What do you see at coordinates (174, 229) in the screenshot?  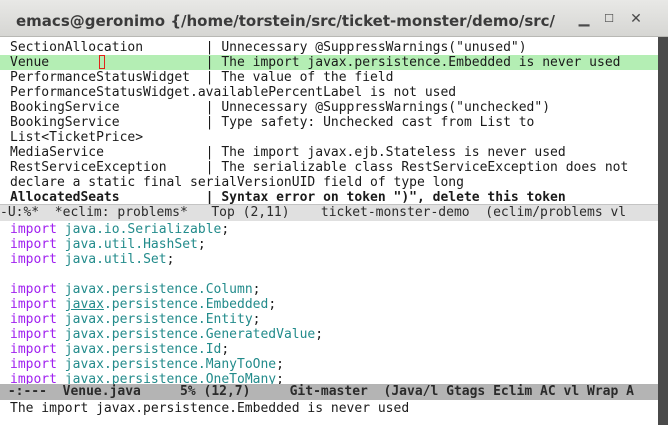 I see `class-name: Serializable` at bounding box center [174, 229].